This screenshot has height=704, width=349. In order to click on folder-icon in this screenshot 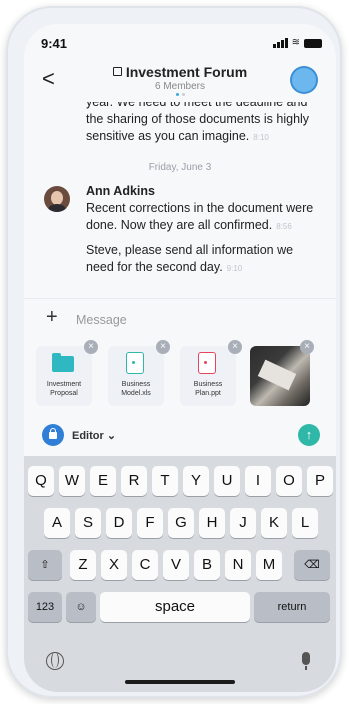, I will do `click(63, 362)`.